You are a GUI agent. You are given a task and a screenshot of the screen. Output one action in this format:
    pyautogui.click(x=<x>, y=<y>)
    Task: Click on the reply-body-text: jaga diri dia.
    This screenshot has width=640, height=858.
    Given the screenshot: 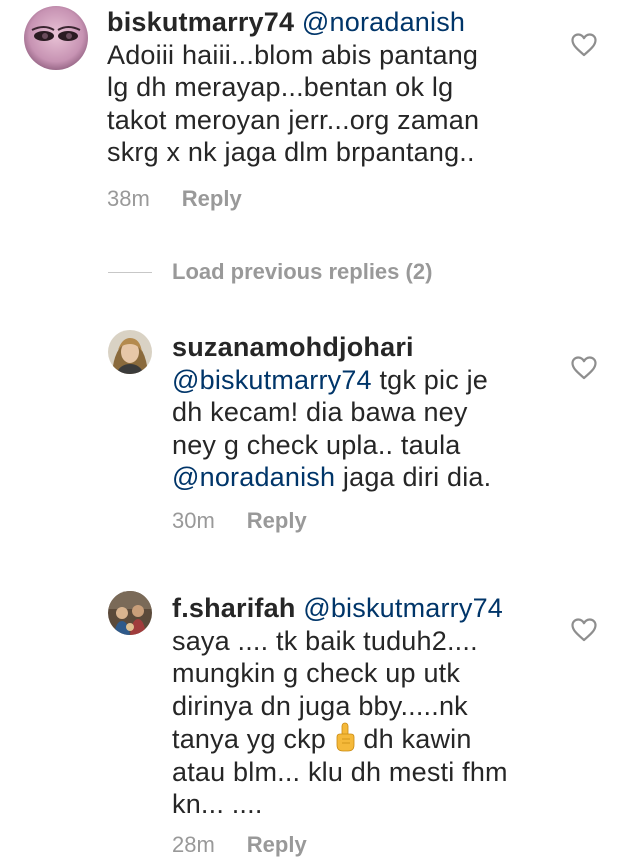 What is the action you would take?
    pyautogui.click(x=413, y=477)
    